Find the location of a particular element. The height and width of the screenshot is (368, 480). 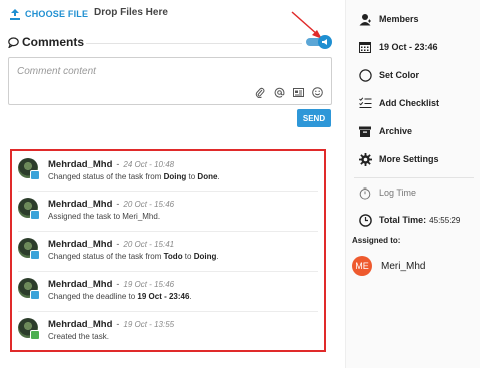

members-button: Members is located at coordinates (388, 19).